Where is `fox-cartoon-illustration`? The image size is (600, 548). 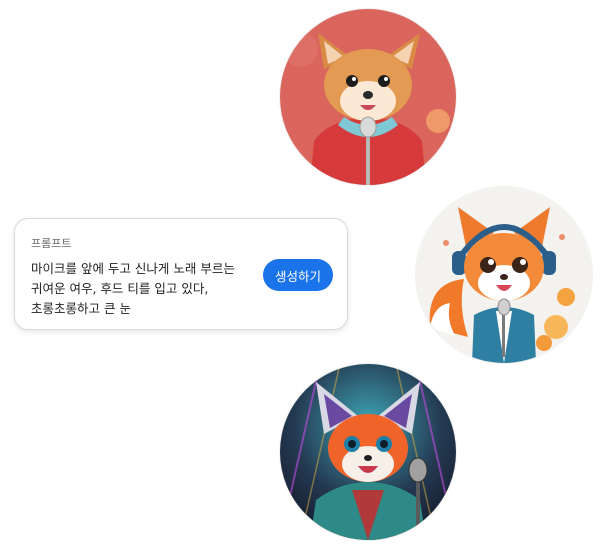
fox-cartoon-illustration is located at coordinates (504, 275).